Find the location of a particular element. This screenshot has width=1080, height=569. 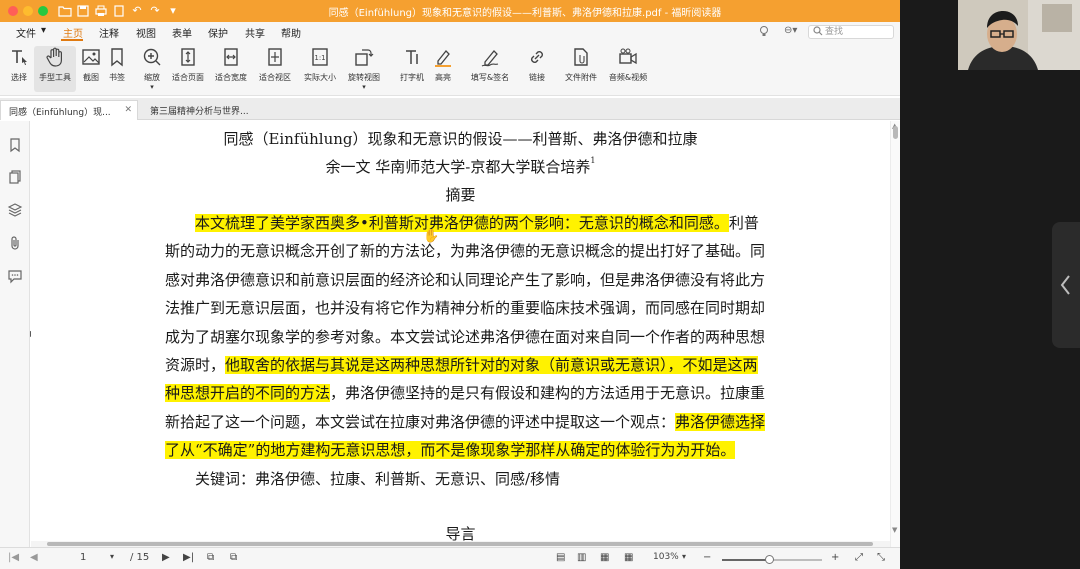

highlight-button: 高亮 is located at coordinates (443, 69).